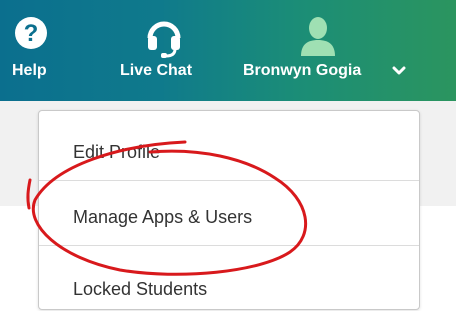 This screenshot has width=456, height=311. What do you see at coordinates (163, 217) in the screenshot?
I see `menu-item-label: Manage Apps & Users` at bounding box center [163, 217].